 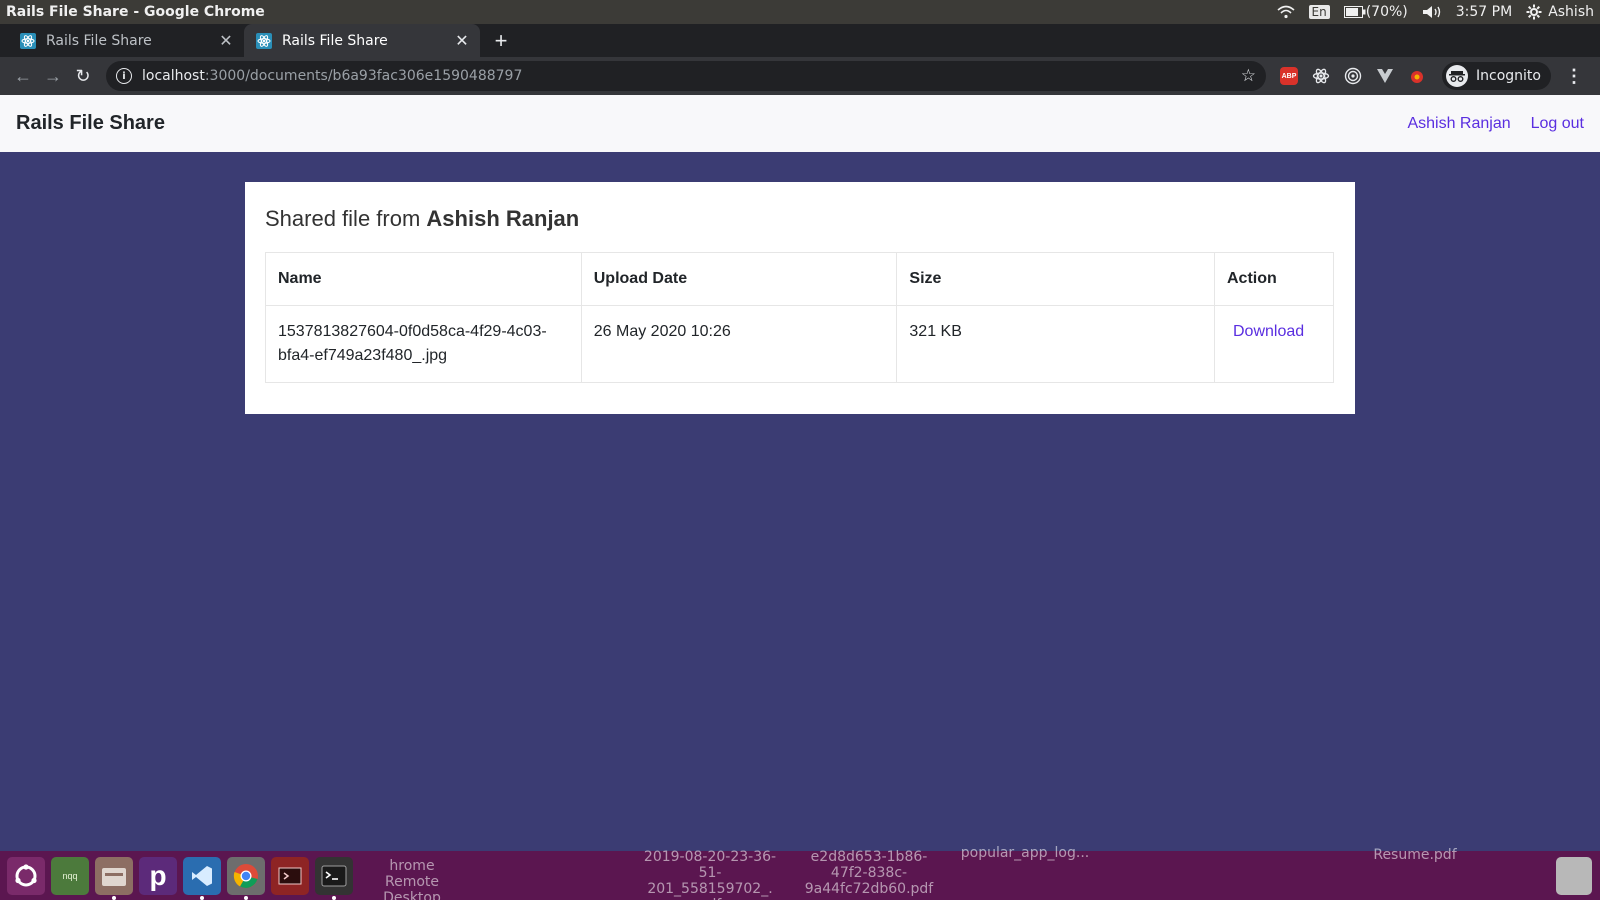 I want to click on card-title: Shared file from Ashish Ranjan, so click(x=800, y=219).